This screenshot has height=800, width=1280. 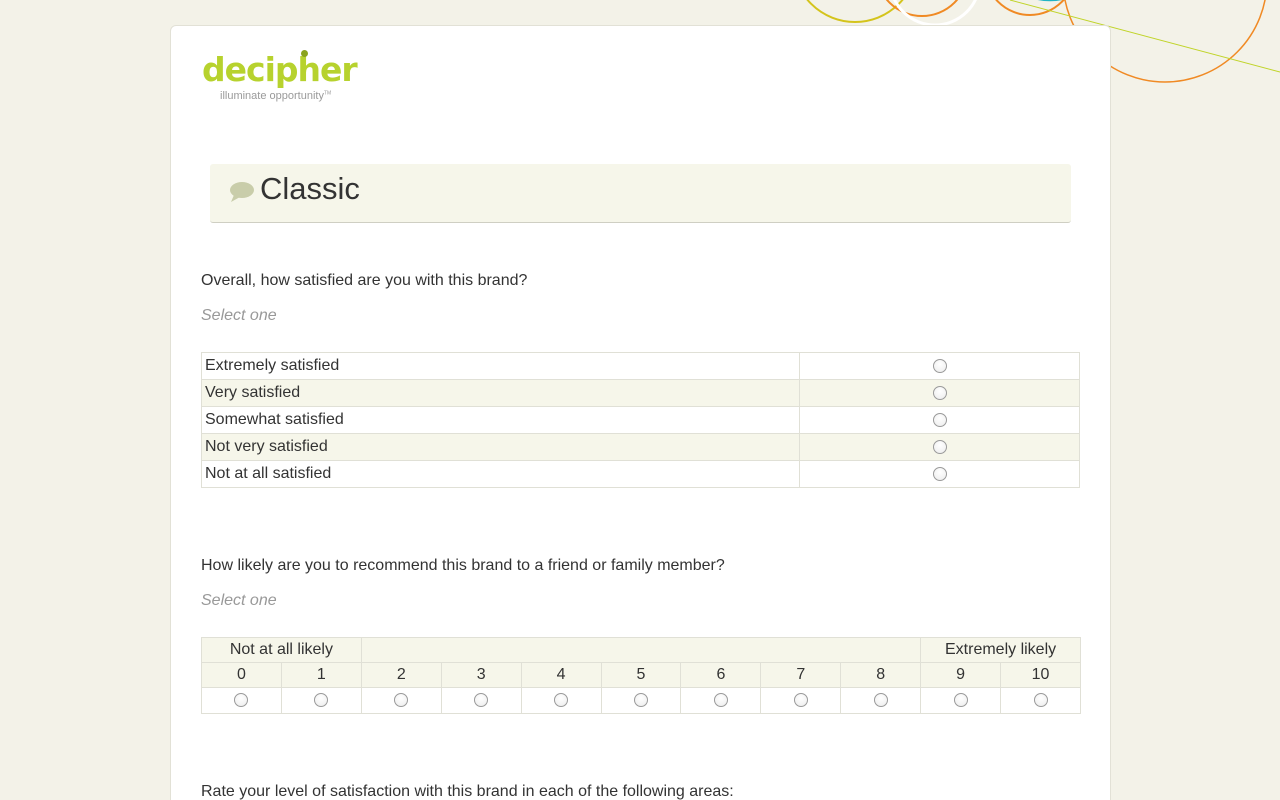 I want to click on speech-bubble-icon, so click(x=242, y=192).